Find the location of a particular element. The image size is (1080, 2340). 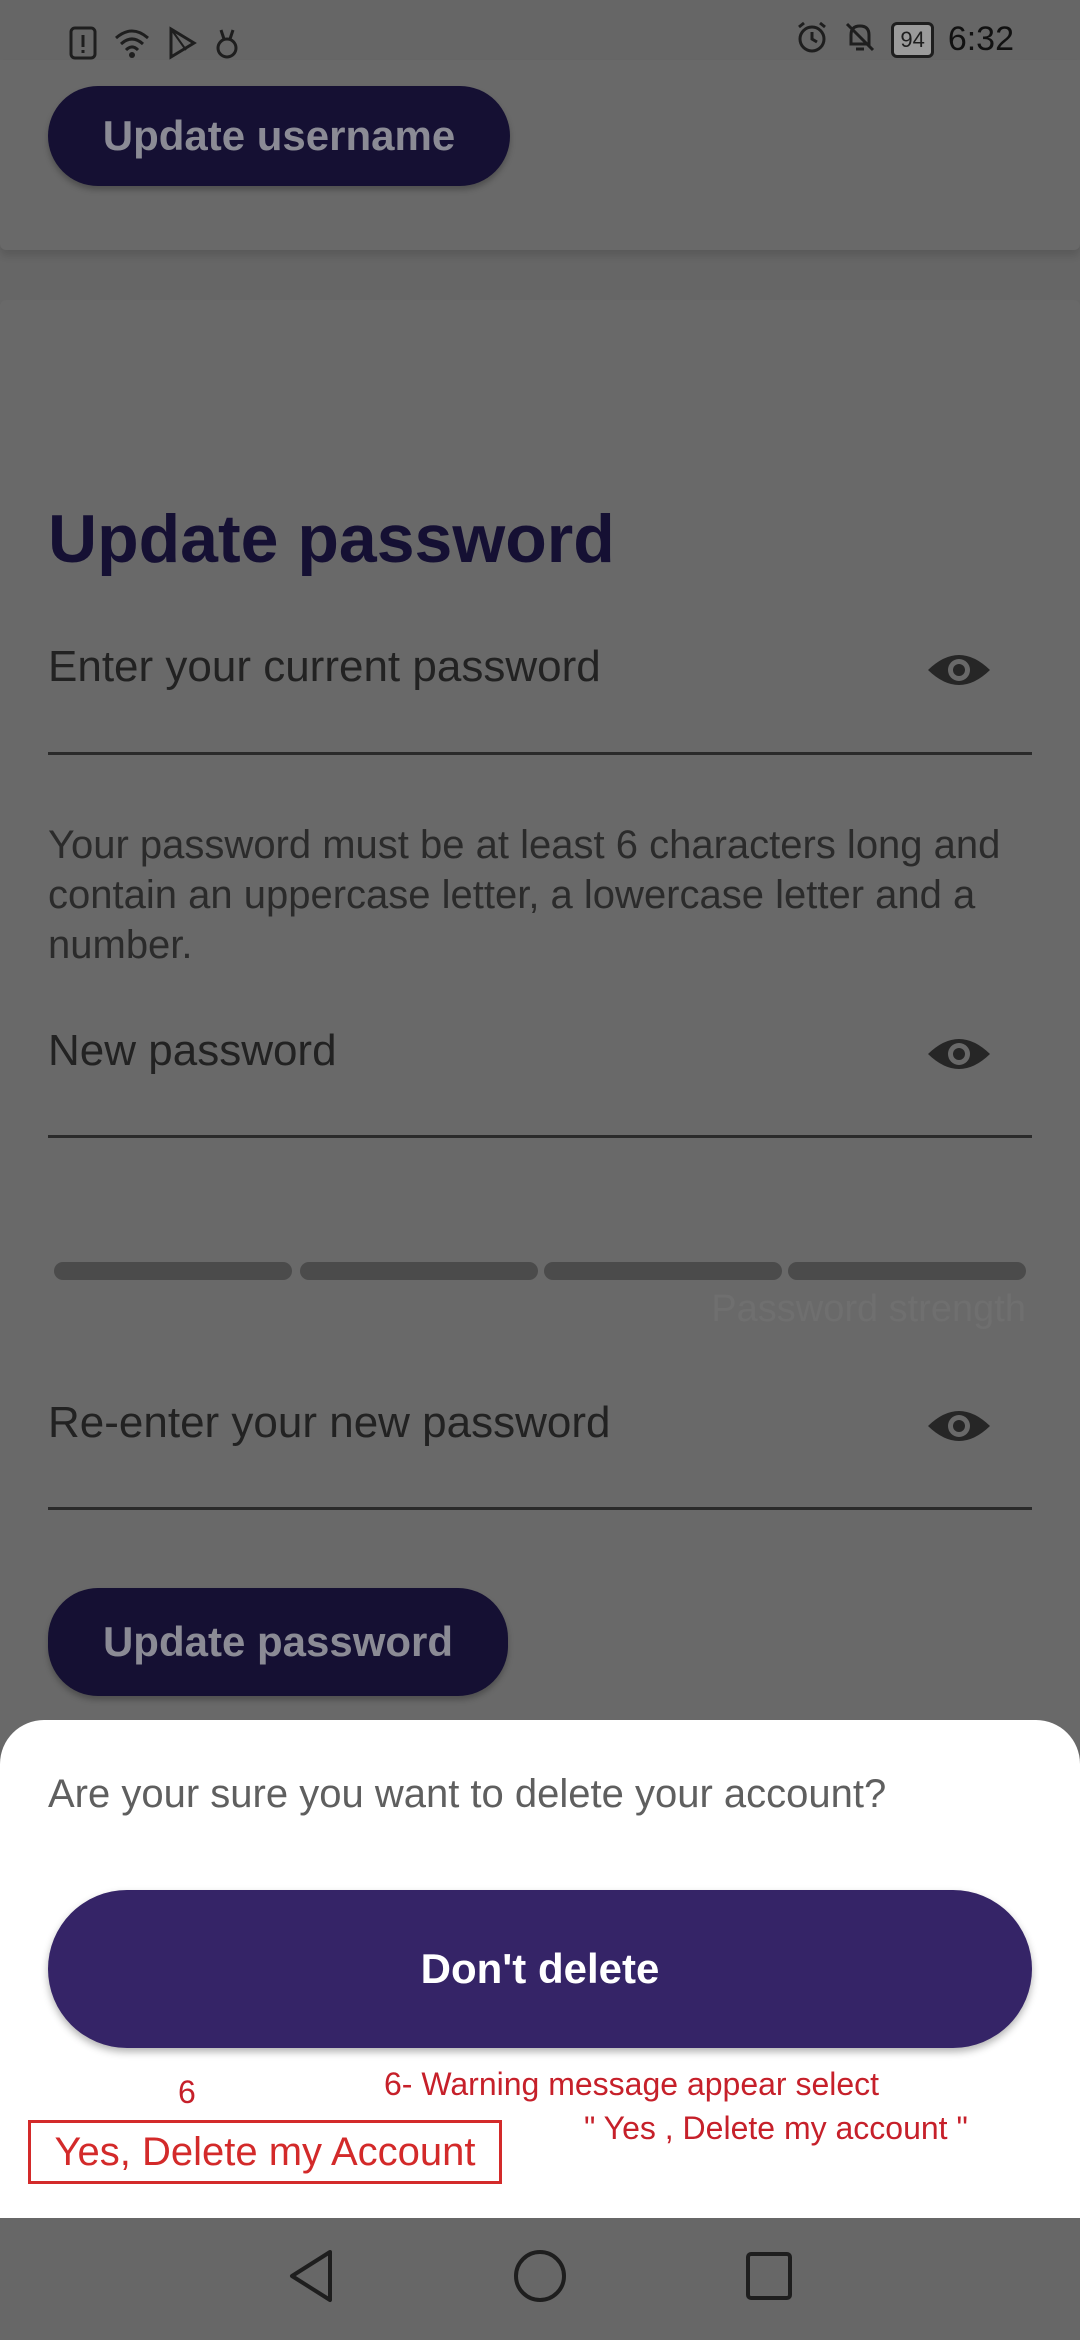

reenter-password-underline is located at coordinates (540, 1508).